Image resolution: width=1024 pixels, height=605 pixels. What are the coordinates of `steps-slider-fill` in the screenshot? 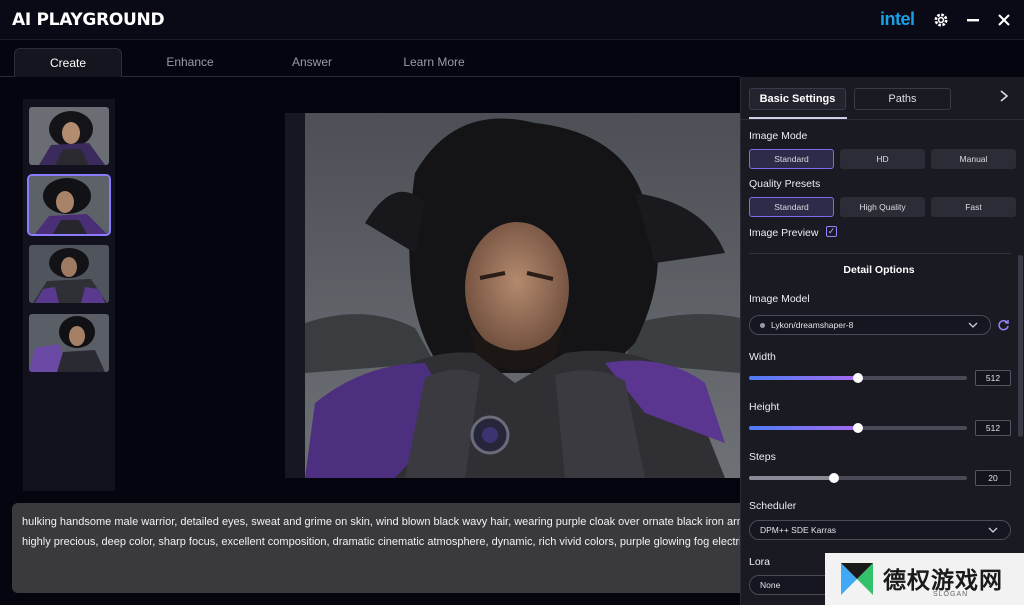 It's located at (792, 478).